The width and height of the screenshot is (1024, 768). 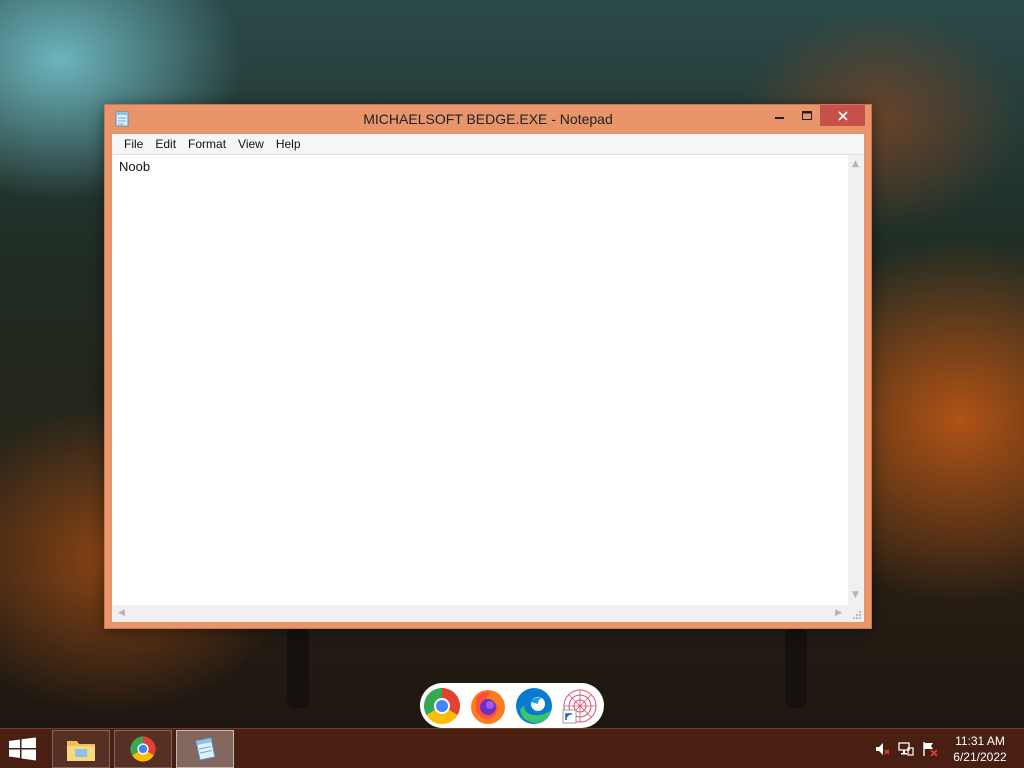 I want to click on scroll-left-icon: ◀, so click(x=121, y=613).